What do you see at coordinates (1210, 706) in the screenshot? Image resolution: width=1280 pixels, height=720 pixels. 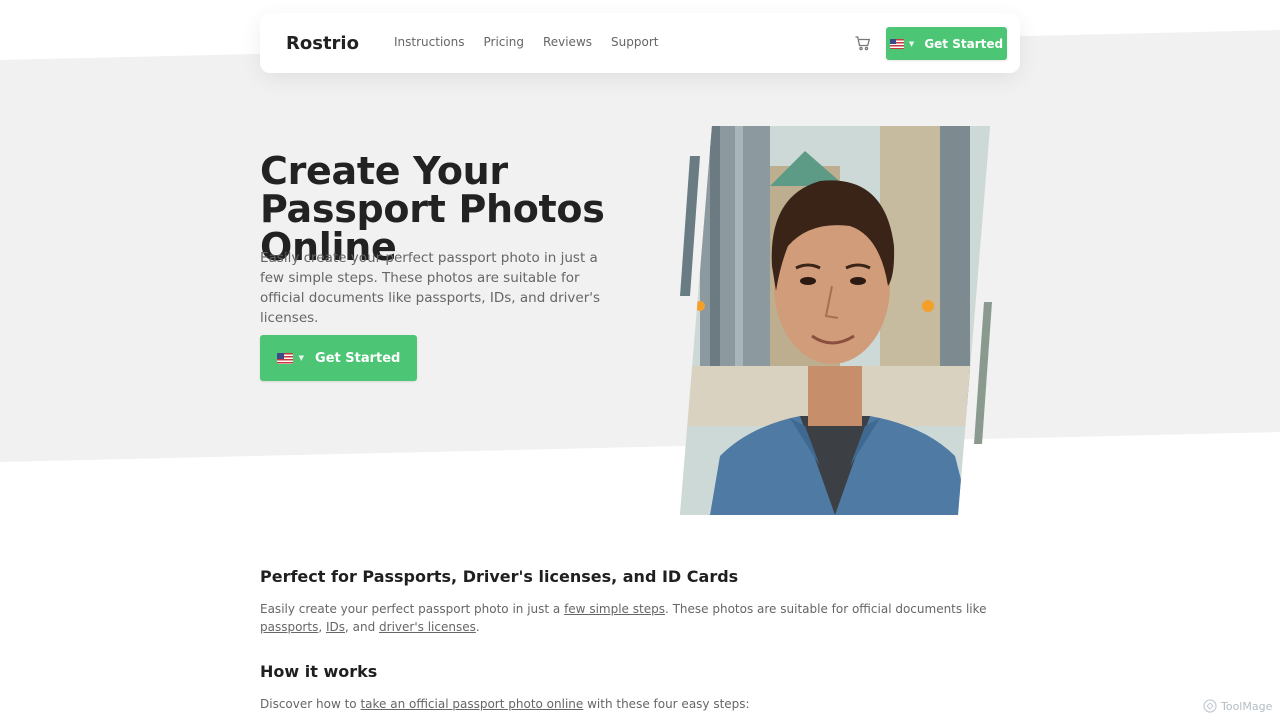 I see `toolmage-logo-icon` at bounding box center [1210, 706].